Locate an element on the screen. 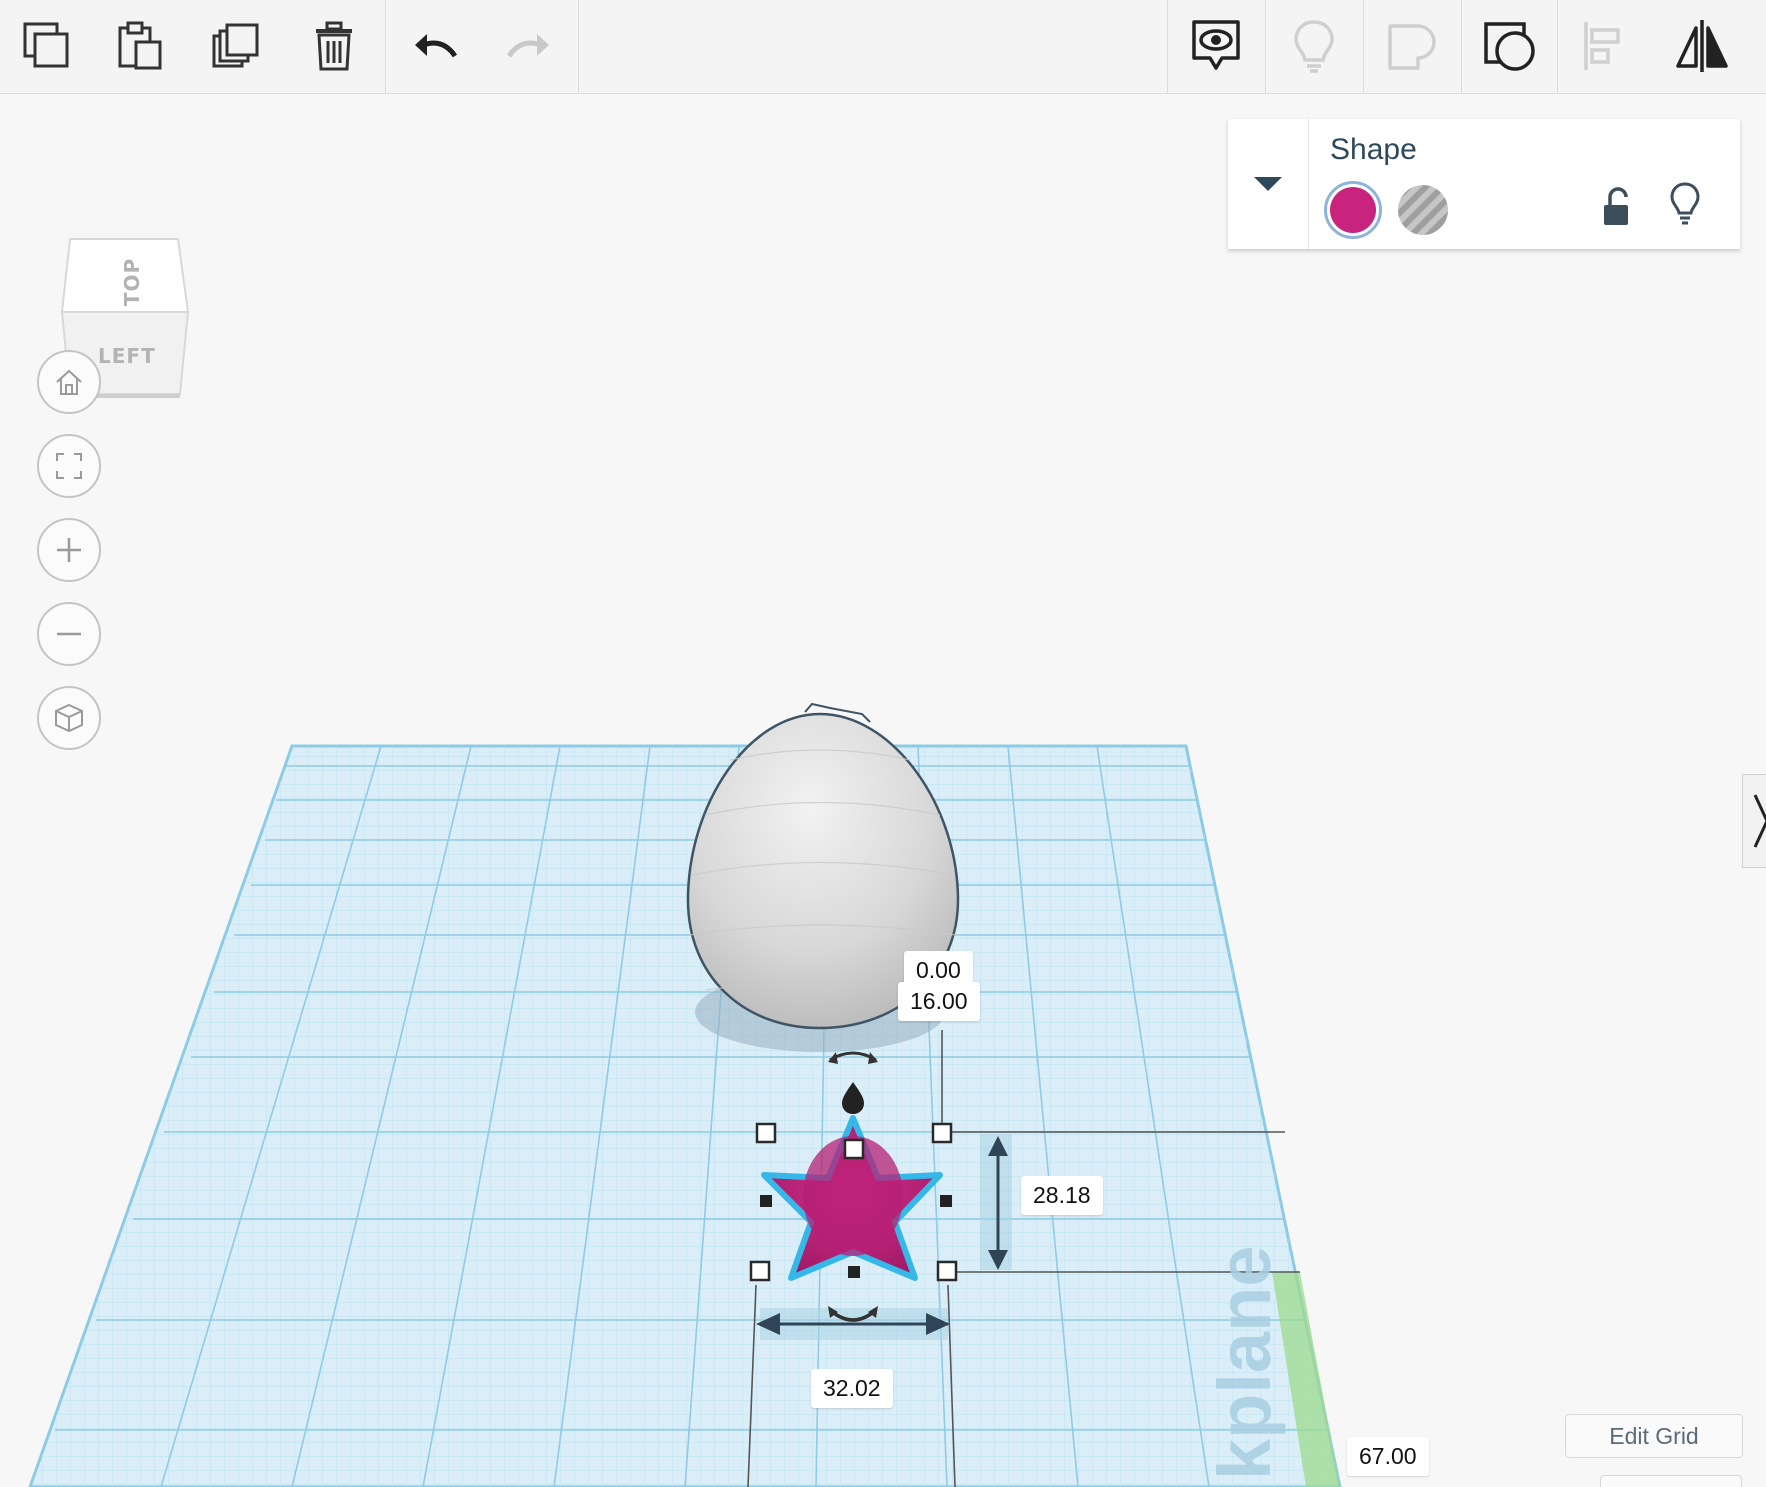 The image size is (1766, 1487). lightbulb-icon is located at coordinates (1314, 46).